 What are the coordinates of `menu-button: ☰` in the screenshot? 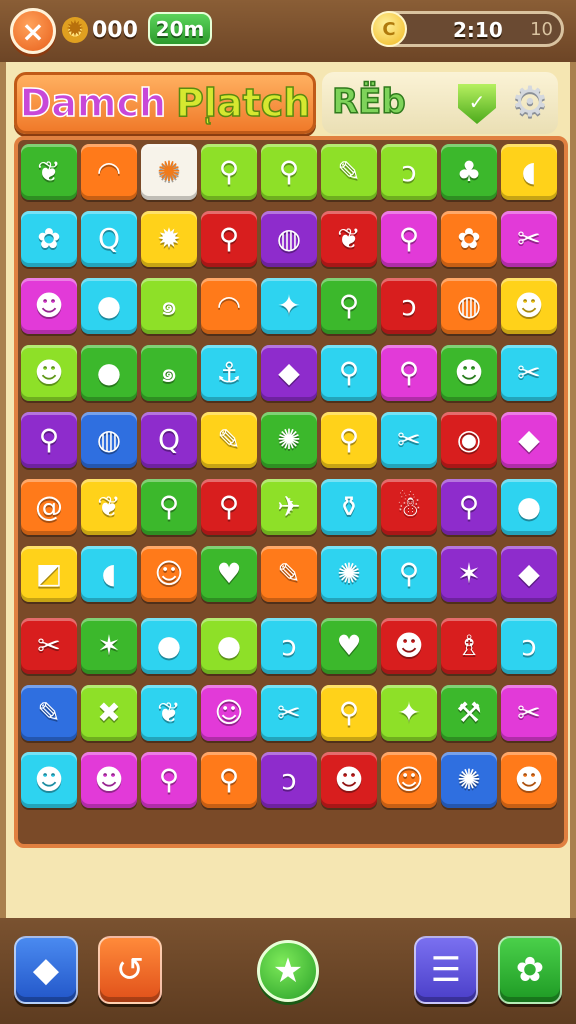 It's located at (446, 970).